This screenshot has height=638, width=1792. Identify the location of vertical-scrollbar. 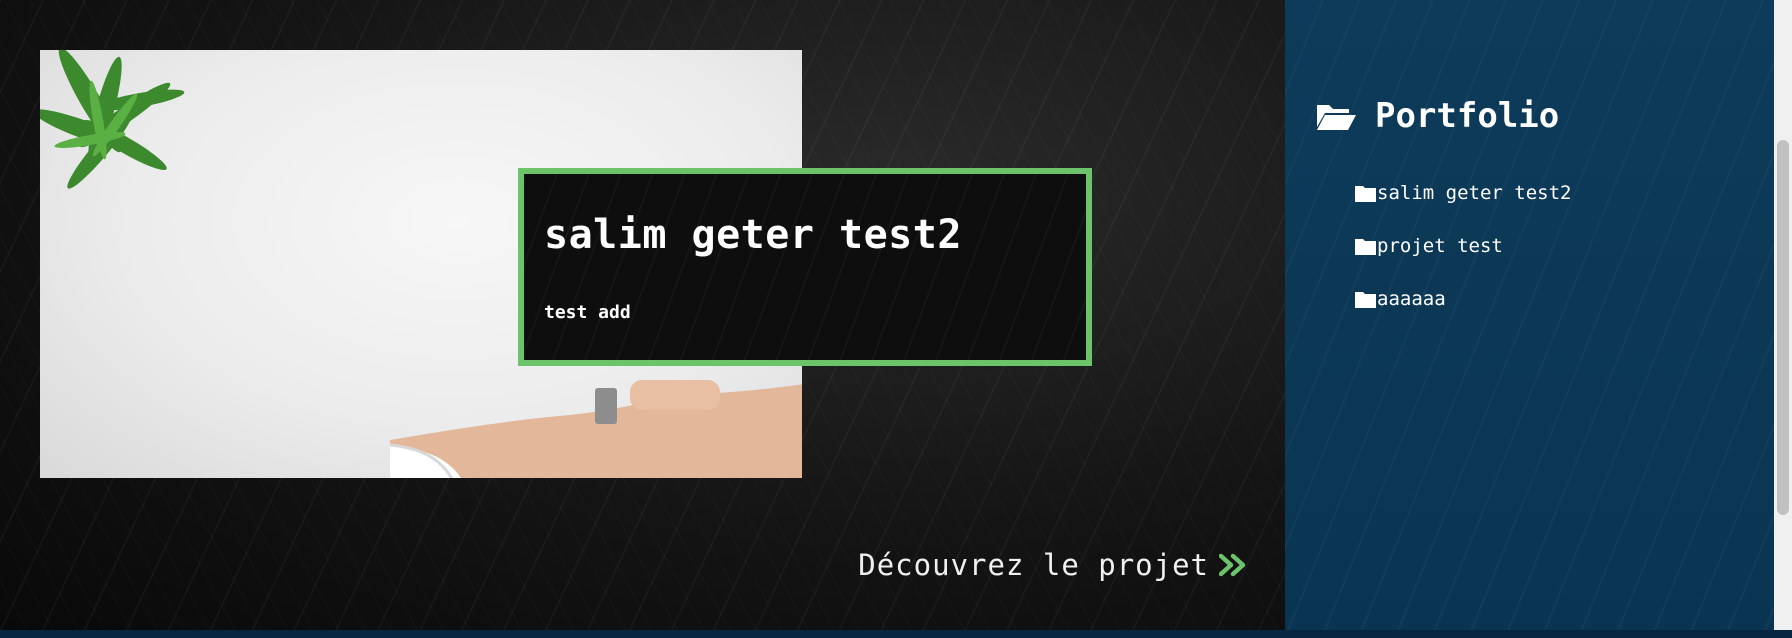
(1783, 315).